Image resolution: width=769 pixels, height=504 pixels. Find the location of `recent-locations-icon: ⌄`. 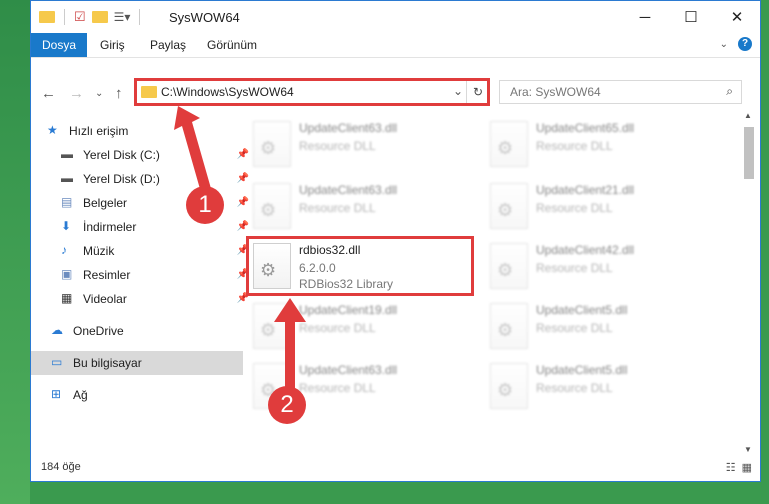

recent-locations-icon: ⌄ is located at coordinates (99, 93).